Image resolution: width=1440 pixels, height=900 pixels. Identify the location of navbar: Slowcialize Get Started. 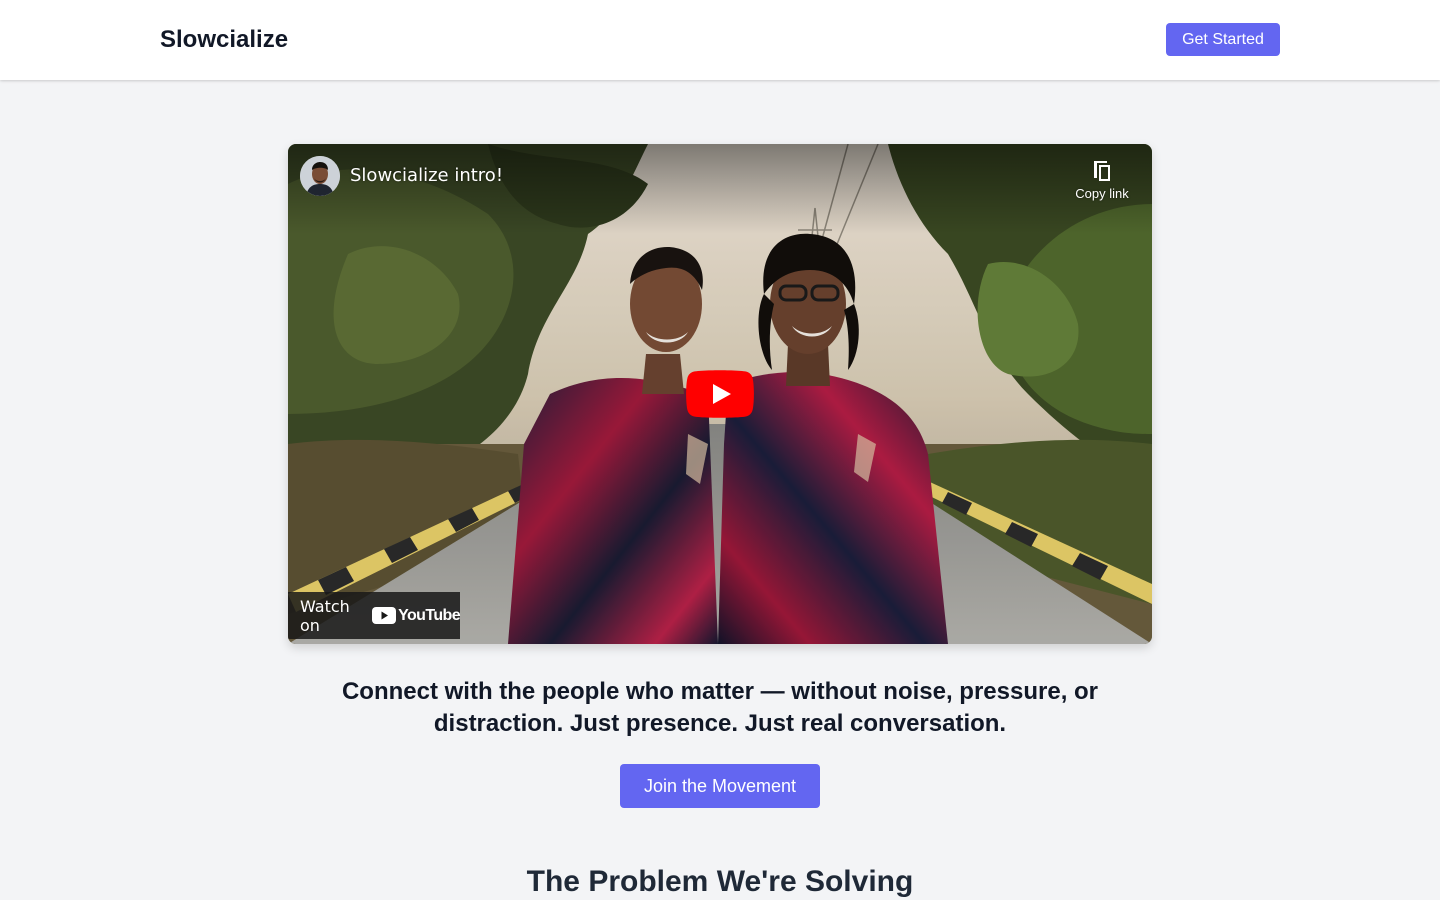
(720, 40).